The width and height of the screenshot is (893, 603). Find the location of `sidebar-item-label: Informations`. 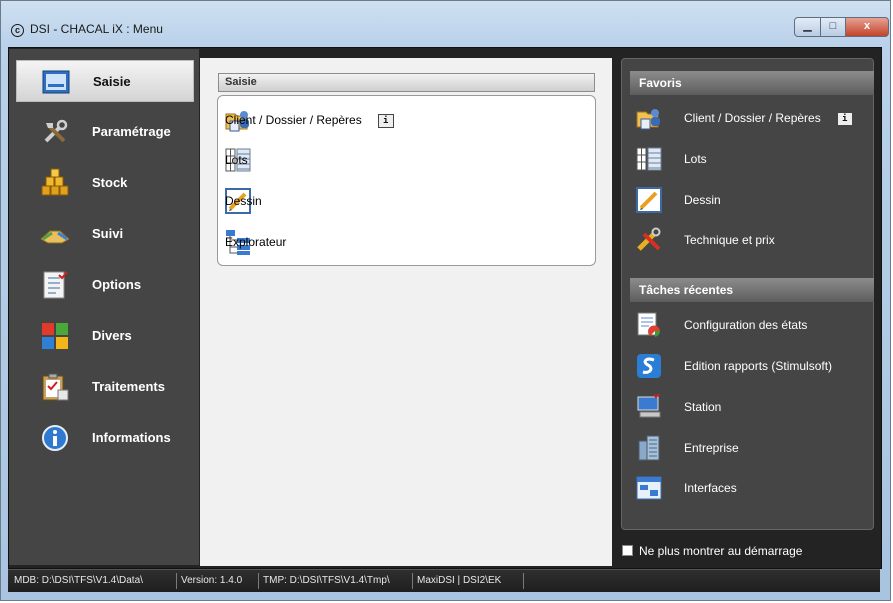

sidebar-item-label: Informations is located at coordinates (131, 437).